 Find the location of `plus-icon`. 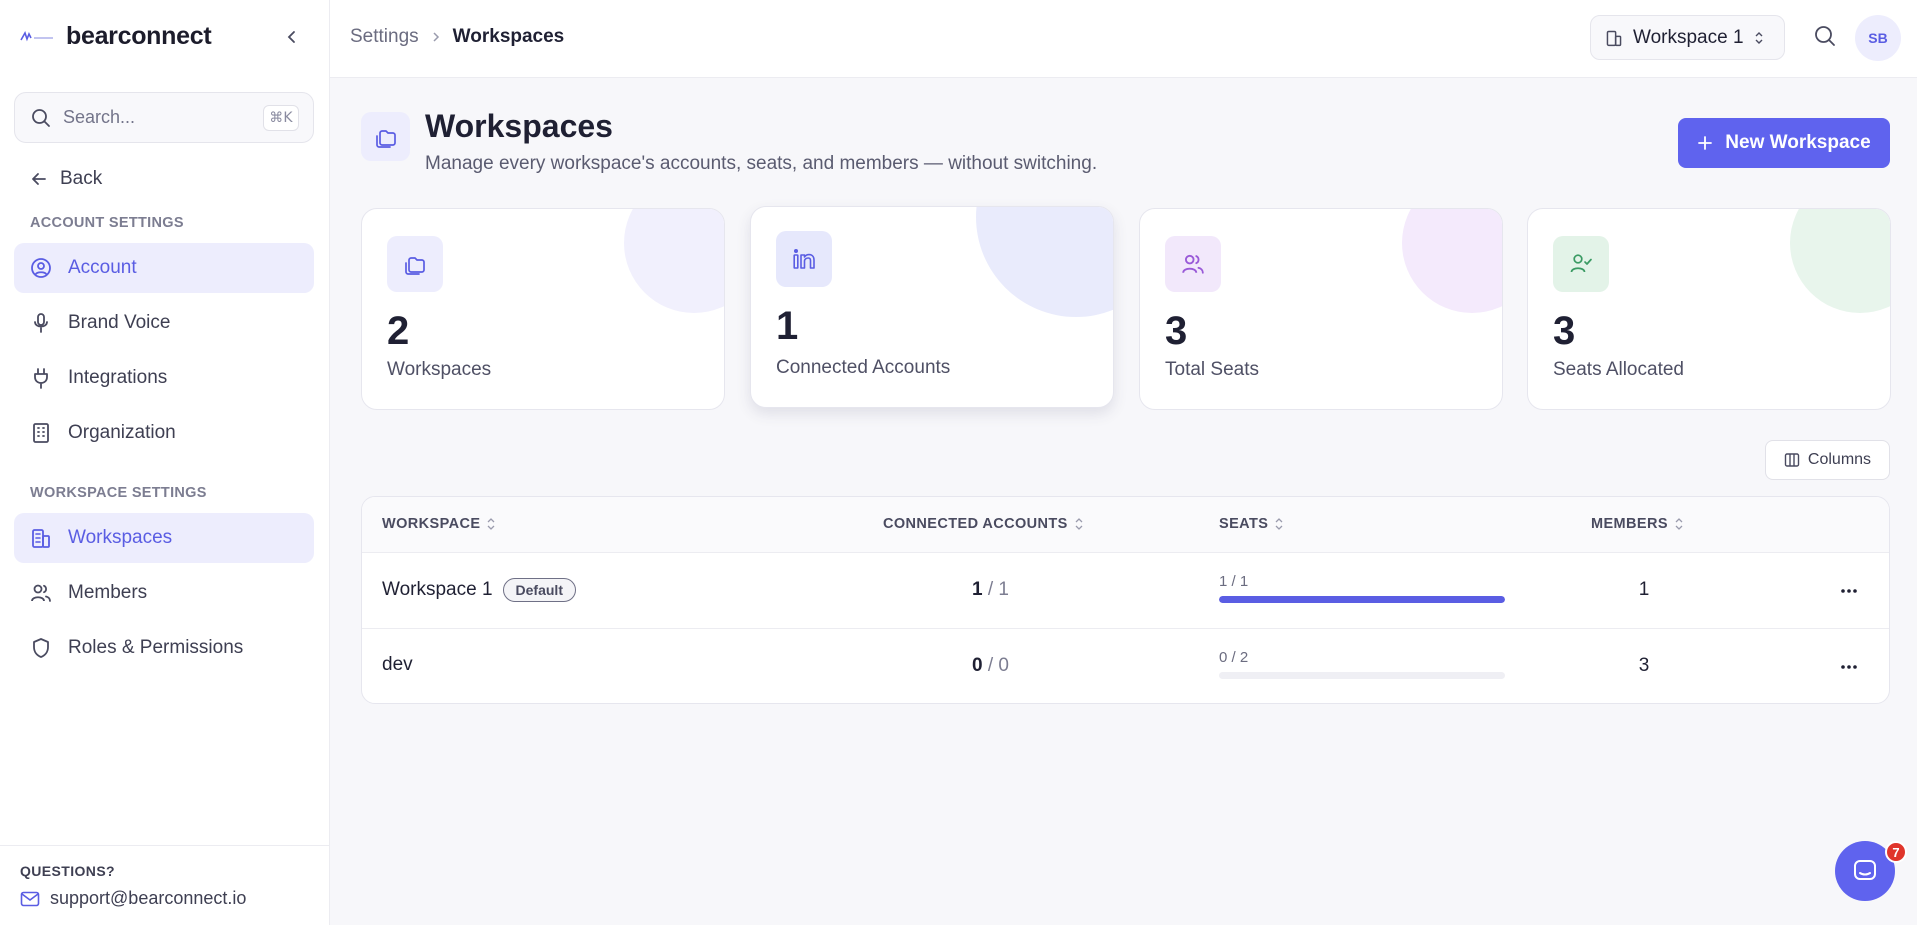

plus-icon is located at coordinates (1705, 143).